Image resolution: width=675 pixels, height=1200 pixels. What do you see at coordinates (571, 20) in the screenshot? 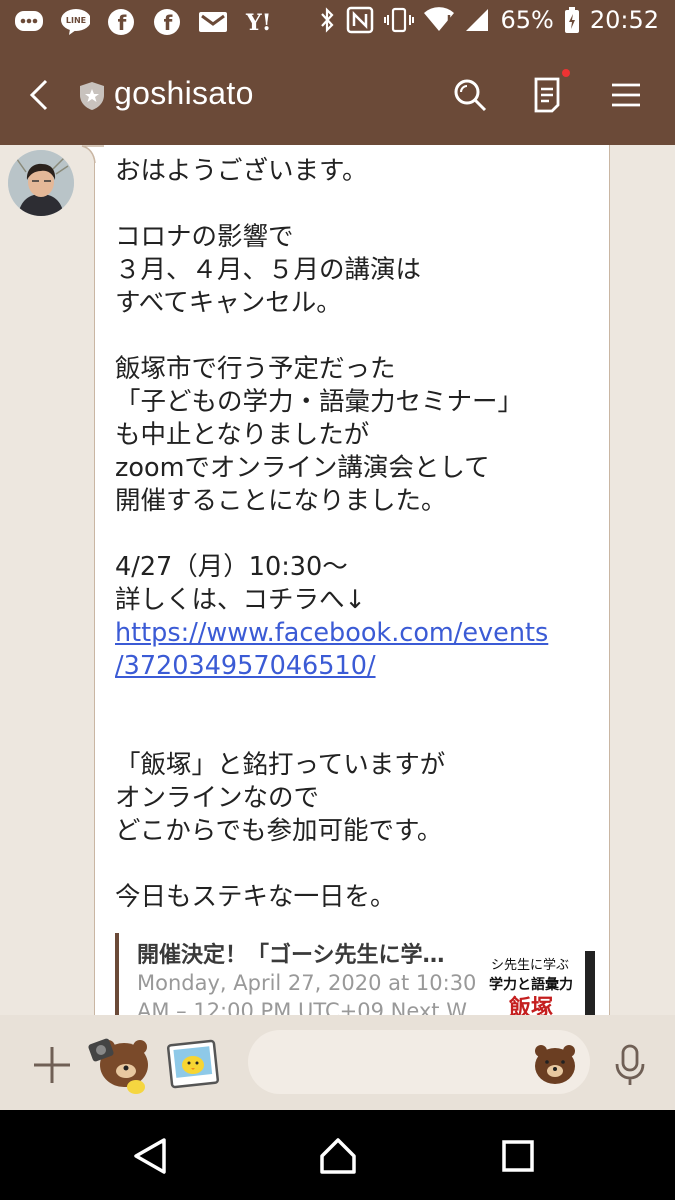
I see `battery-charging-icon` at bounding box center [571, 20].